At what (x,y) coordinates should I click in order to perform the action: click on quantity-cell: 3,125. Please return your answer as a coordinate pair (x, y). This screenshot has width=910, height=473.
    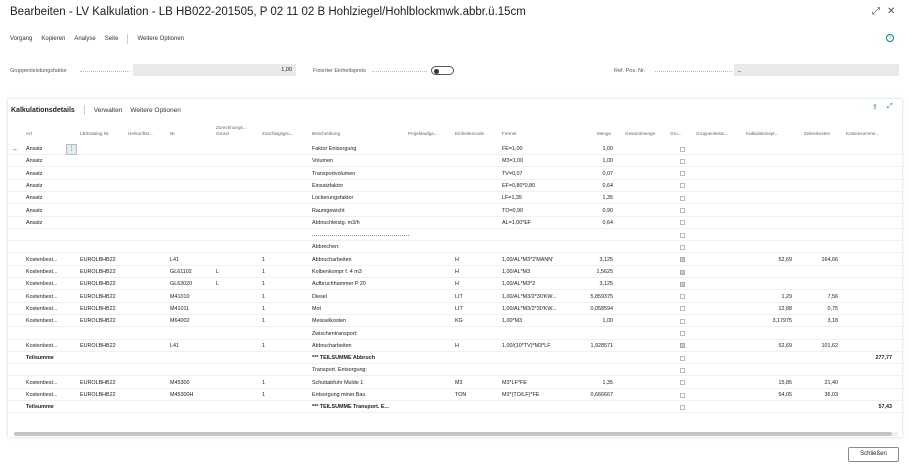
    Looking at the image, I should click on (596, 284).